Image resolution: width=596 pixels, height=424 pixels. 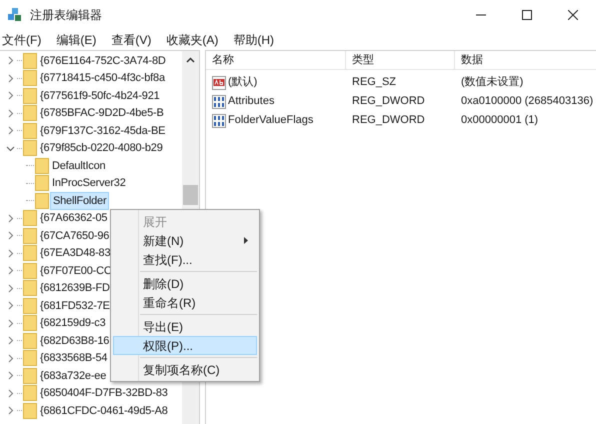 I want to click on window-title: 注册表编辑器, so click(x=66, y=15).